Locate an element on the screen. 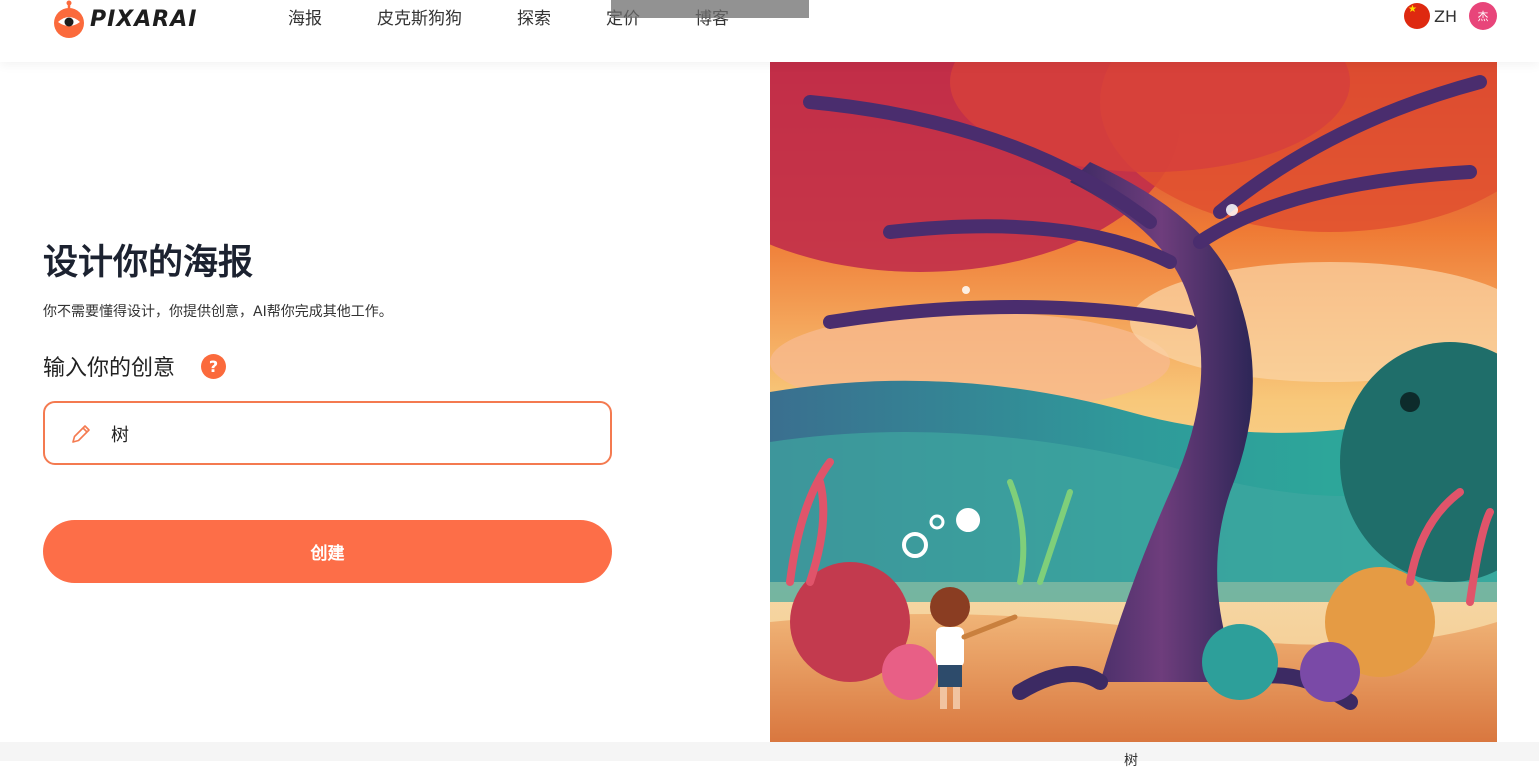  idea-label: 输入你的创意 is located at coordinates (109, 368).